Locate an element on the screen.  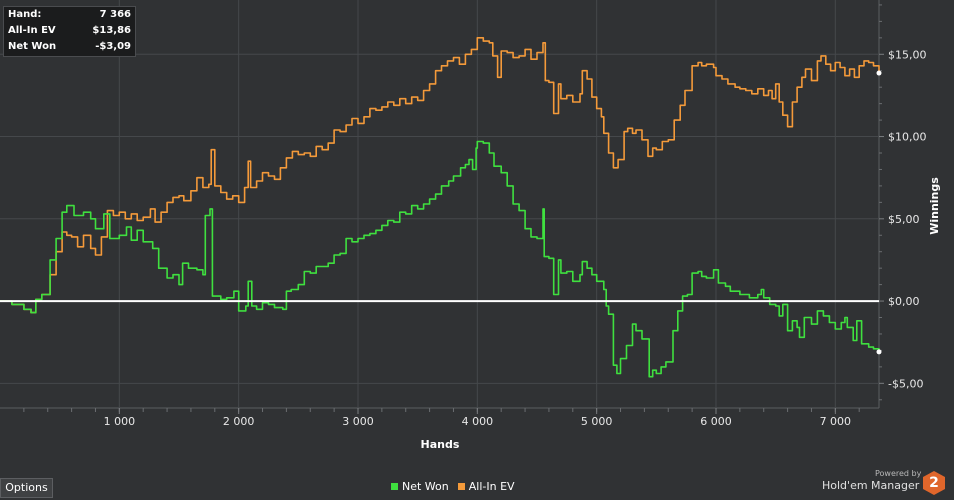
info-row-hand: Hand: 7 366 is located at coordinates (69, 15).